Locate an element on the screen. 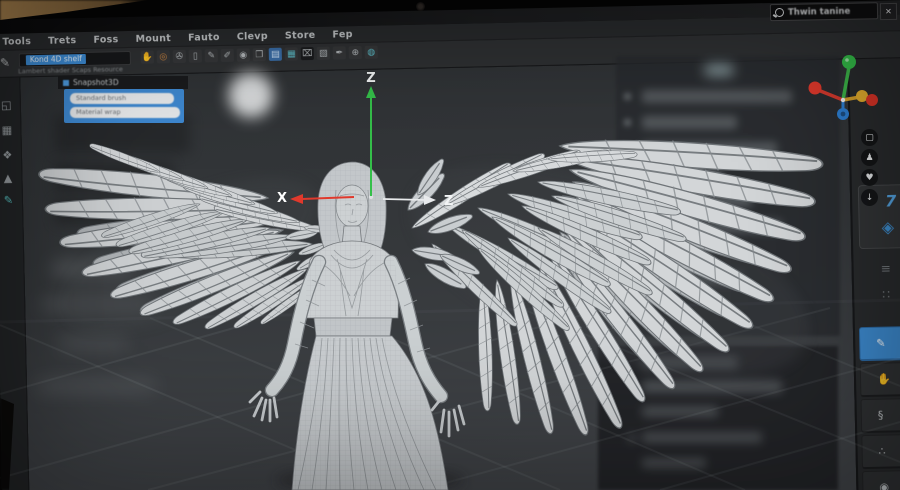 This screenshot has width=900, height=490. figure-button: ♟ is located at coordinates (869, 157).